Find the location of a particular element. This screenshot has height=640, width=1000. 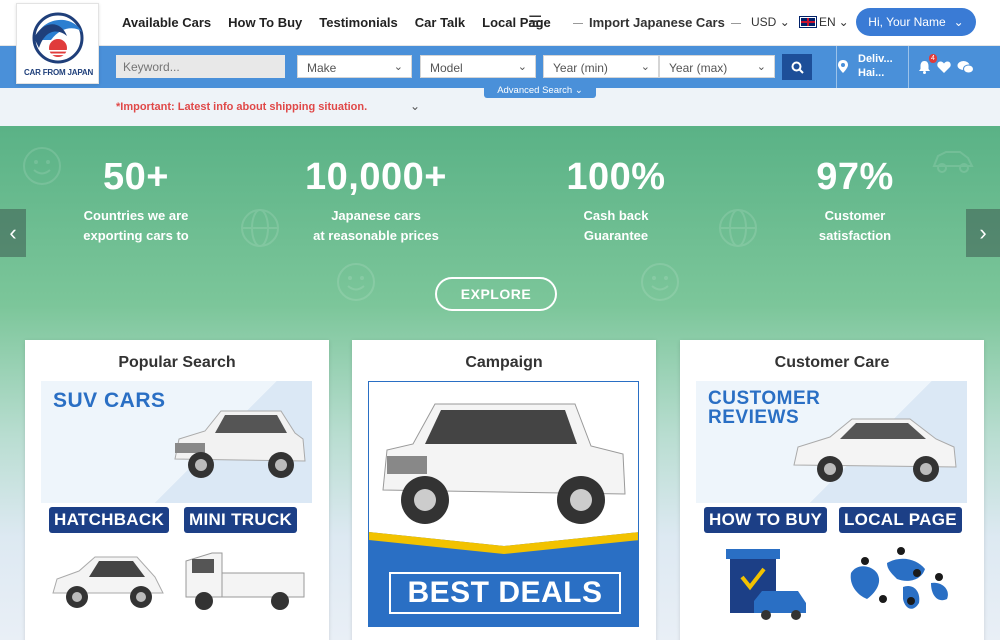

stat-number: 10,000+ is located at coordinates (376, 177).